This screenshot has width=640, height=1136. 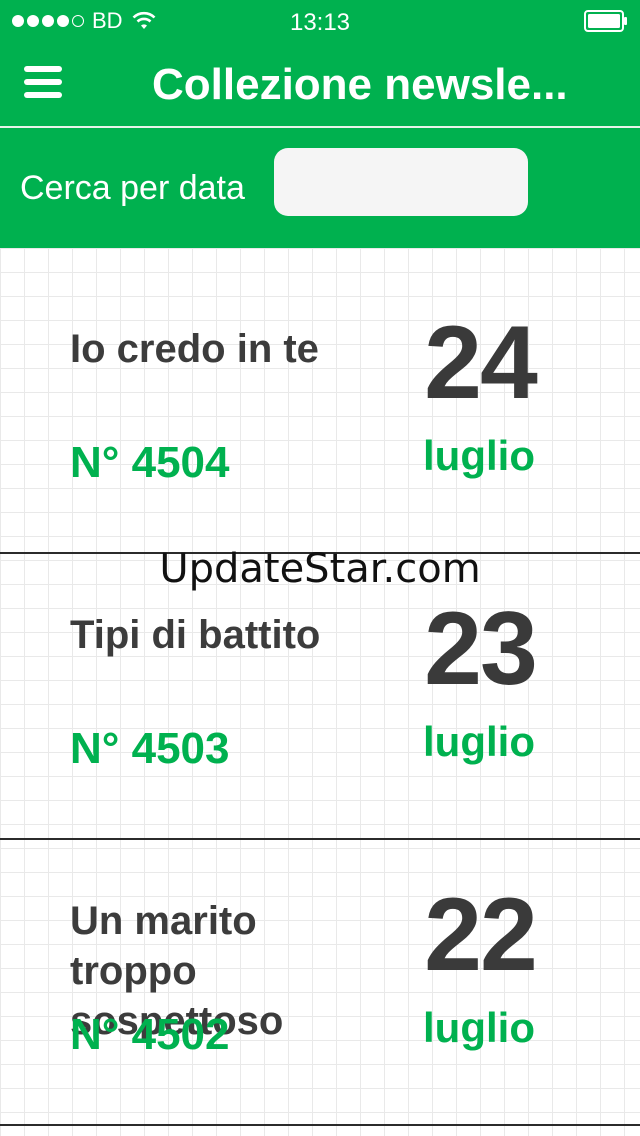 What do you see at coordinates (150, 1034) in the screenshot?
I see `newsletter-number: N° 4502` at bounding box center [150, 1034].